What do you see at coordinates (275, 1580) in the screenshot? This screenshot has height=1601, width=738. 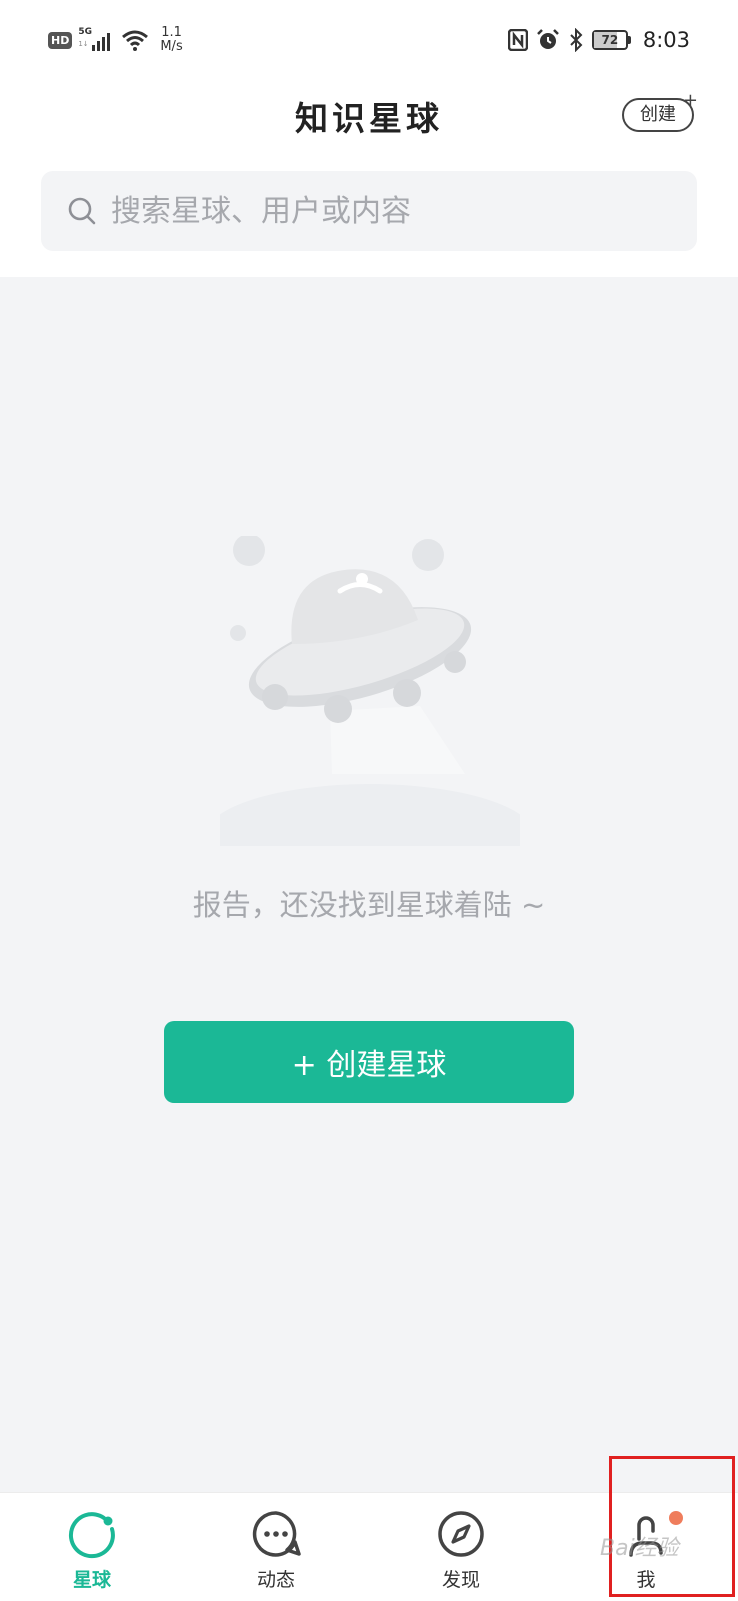 I see `tab-label: 动态` at bounding box center [275, 1580].